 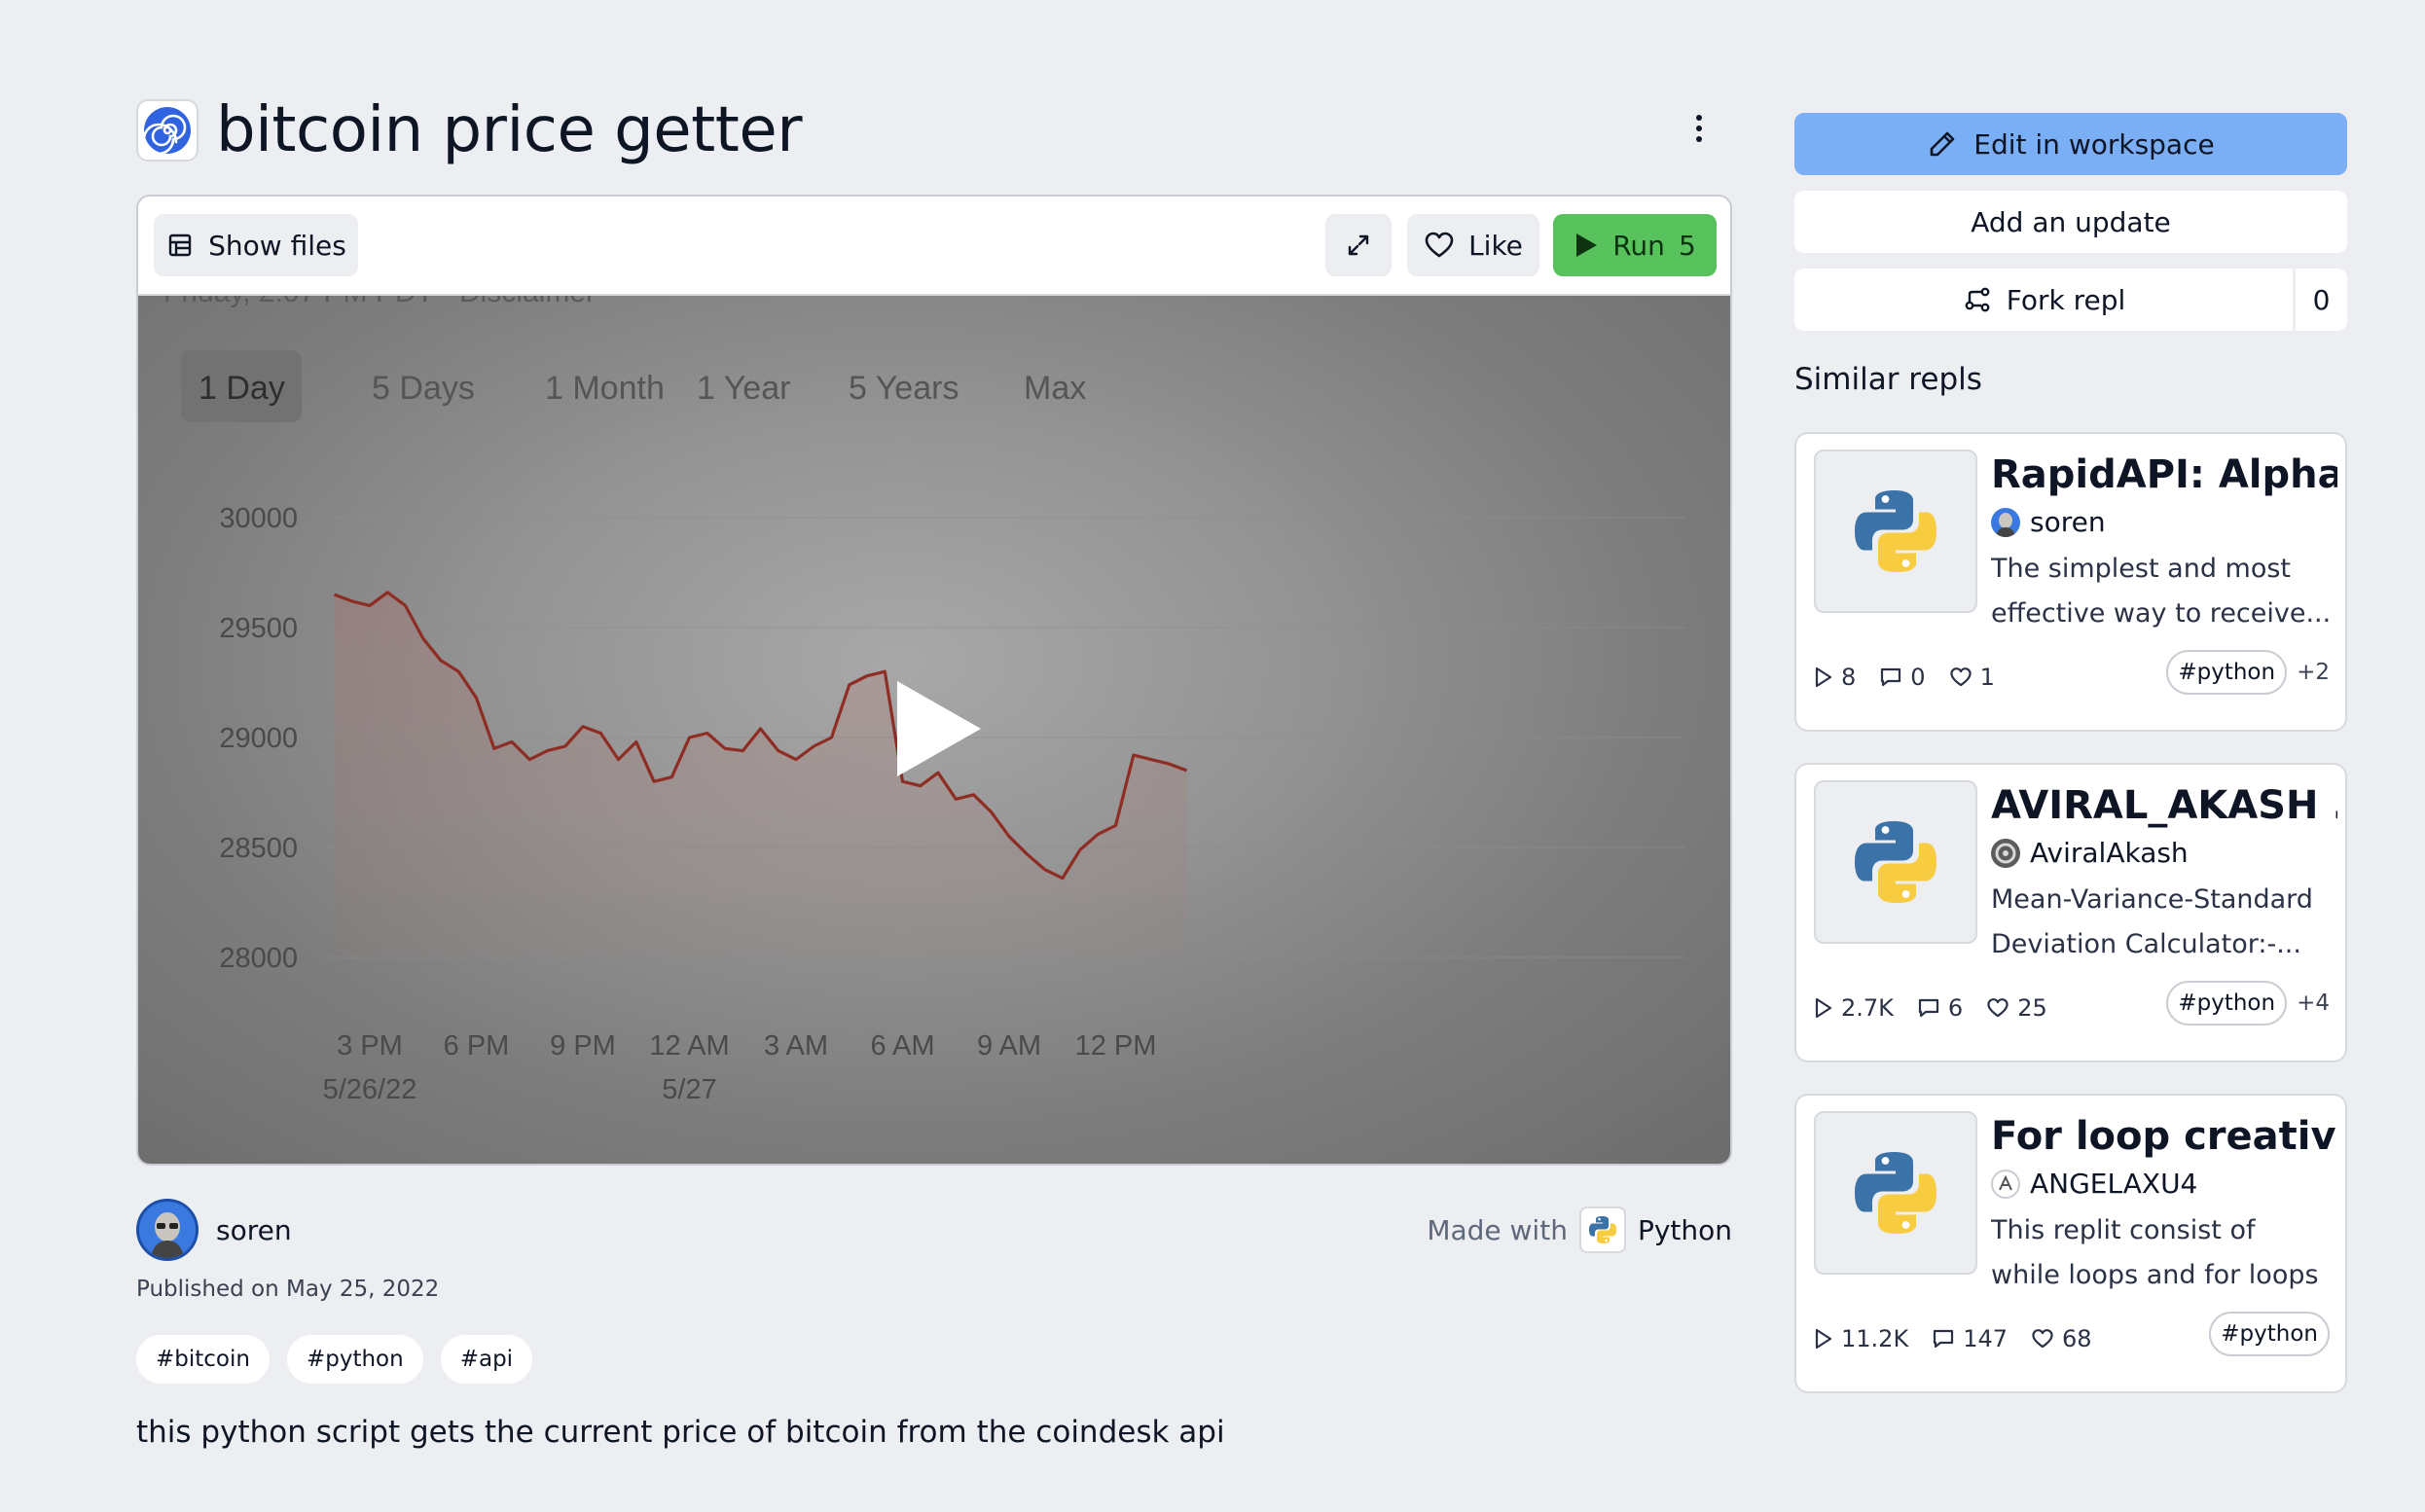 I want to click on repl-icon, so click(x=168, y=130).